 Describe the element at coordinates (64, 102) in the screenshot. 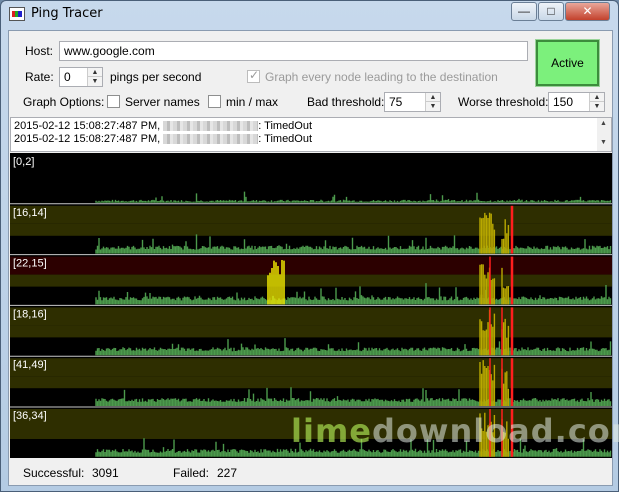

I see `graph-options-label: Graph Options:` at that location.